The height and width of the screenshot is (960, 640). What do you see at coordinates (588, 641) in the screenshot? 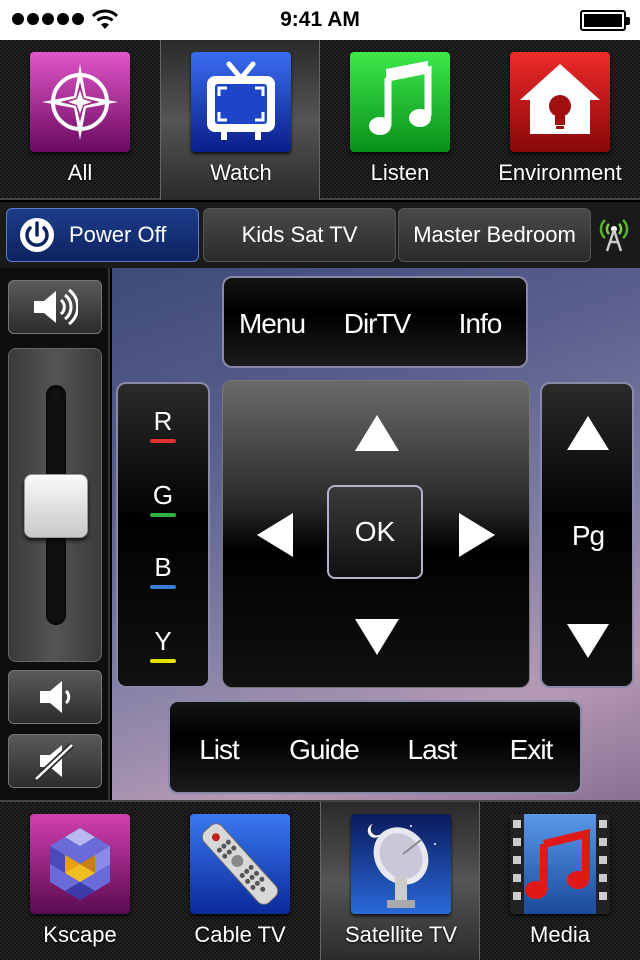
I see `page-down-button` at bounding box center [588, 641].